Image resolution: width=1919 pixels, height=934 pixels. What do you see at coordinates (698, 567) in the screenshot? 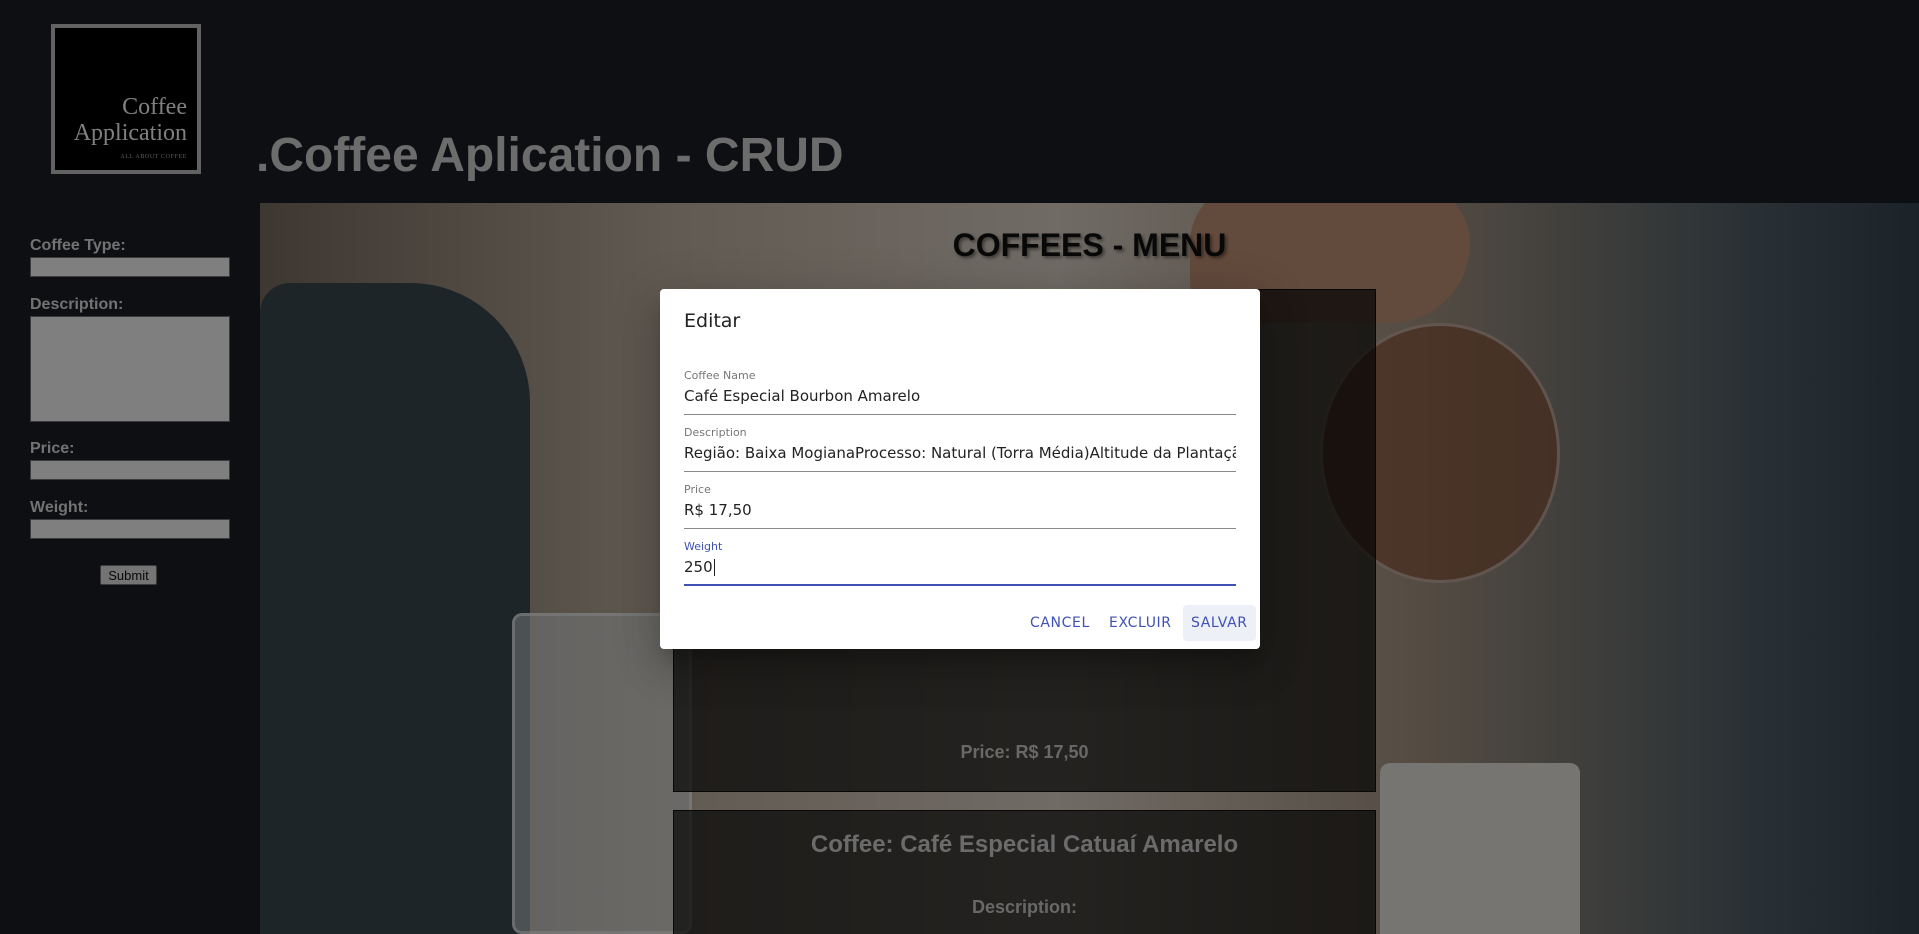
I see `weight-field-text: 250` at bounding box center [698, 567].